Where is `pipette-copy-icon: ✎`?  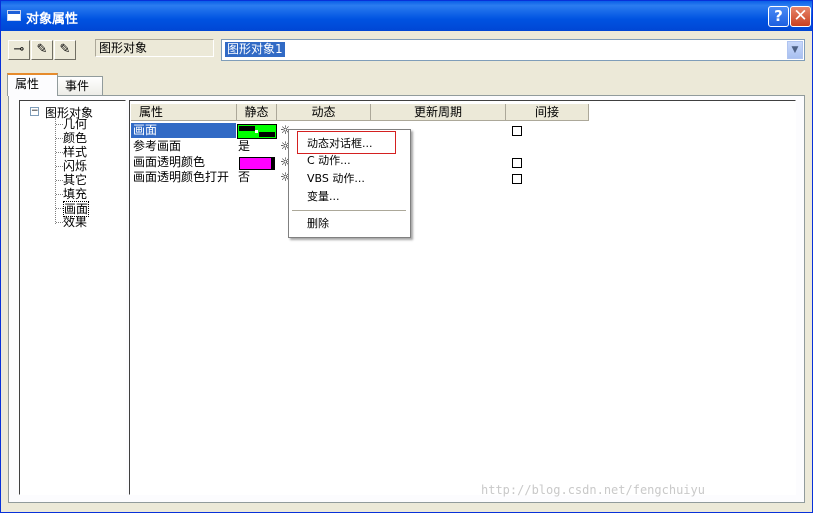
pipette-copy-icon: ✎ is located at coordinates (65, 49).